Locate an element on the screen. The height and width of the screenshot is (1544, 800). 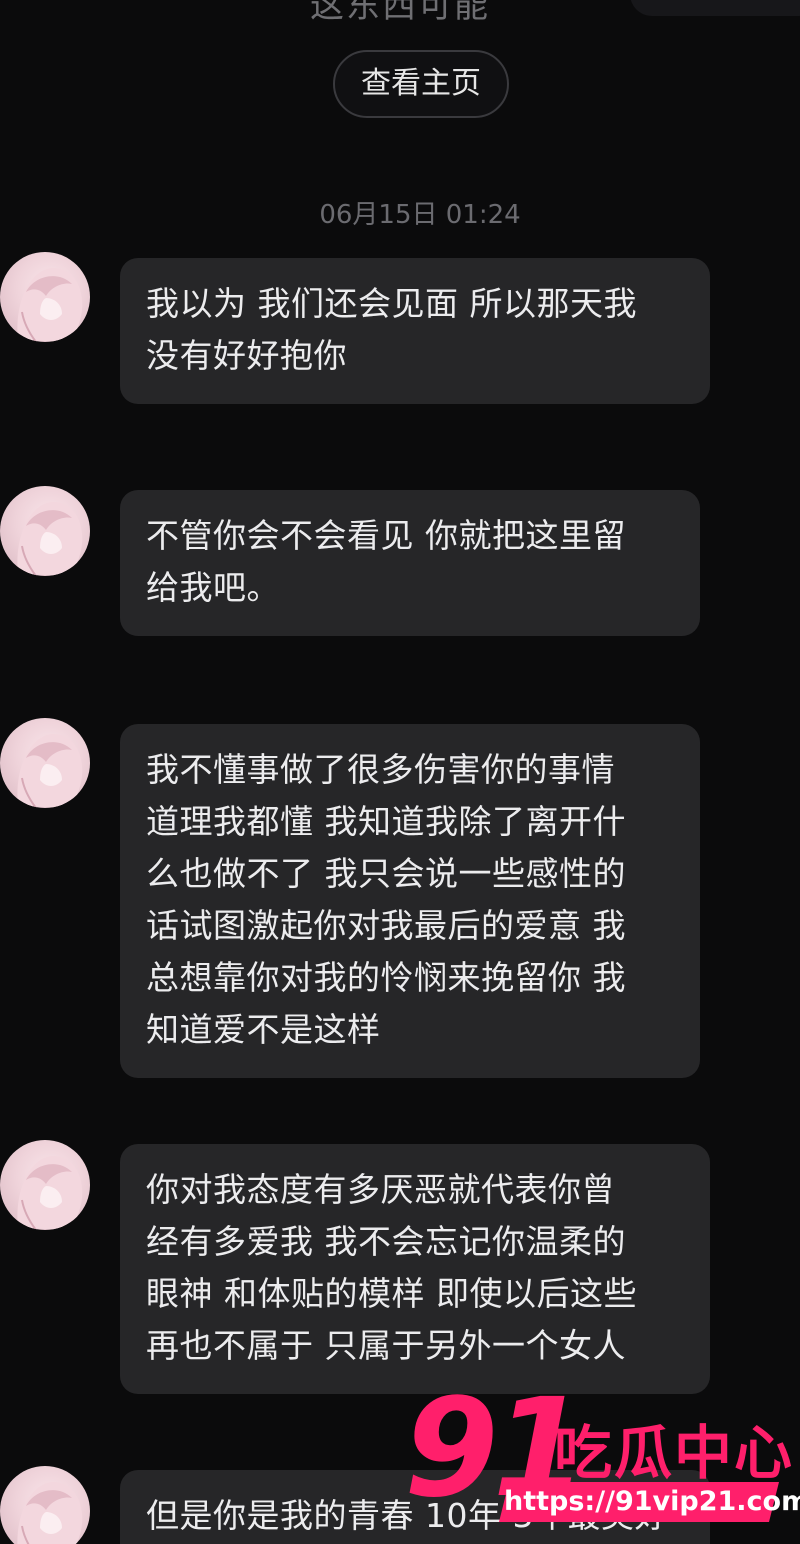
watermark: 91 吃瓜中心 https://91vip21.com is located at coordinates (602, 1453).